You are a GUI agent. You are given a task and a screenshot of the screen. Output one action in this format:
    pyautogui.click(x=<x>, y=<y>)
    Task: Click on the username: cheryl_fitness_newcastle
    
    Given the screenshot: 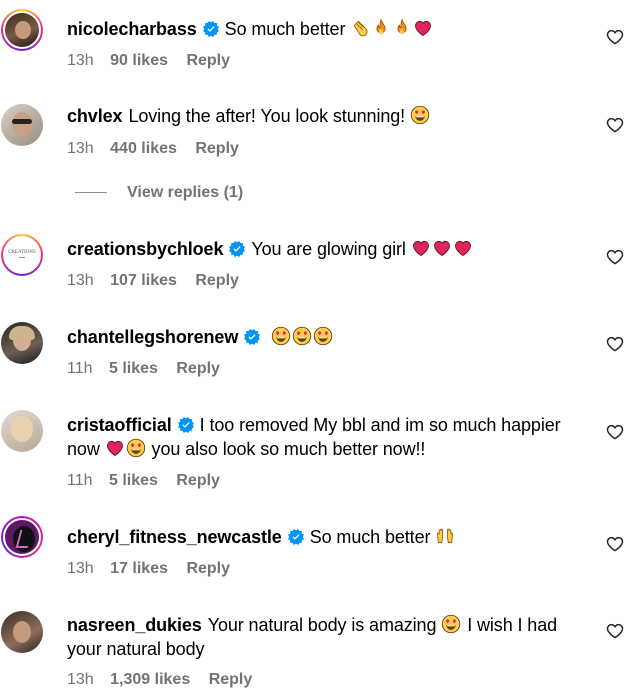 What is the action you would take?
    pyautogui.click(x=174, y=537)
    